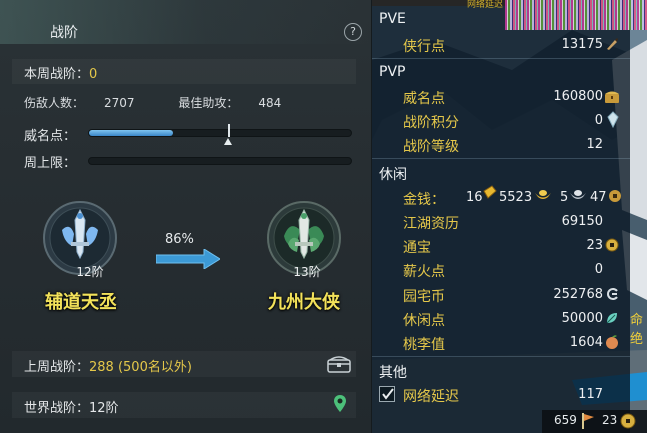  What do you see at coordinates (57, 367) in the screenshot?
I see `last-week-rank-label: 上周战阶：` at bounding box center [57, 367].